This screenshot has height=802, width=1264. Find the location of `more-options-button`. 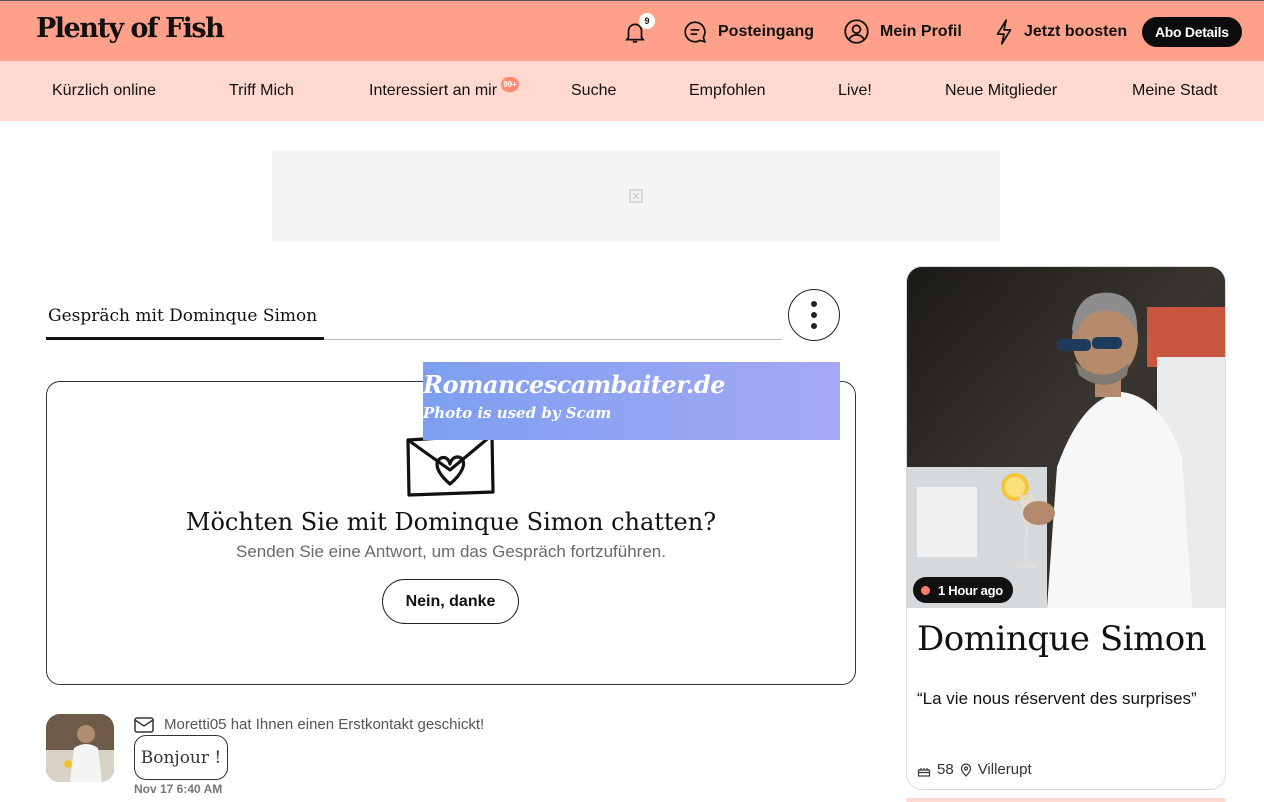

more-options-button is located at coordinates (814, 315).